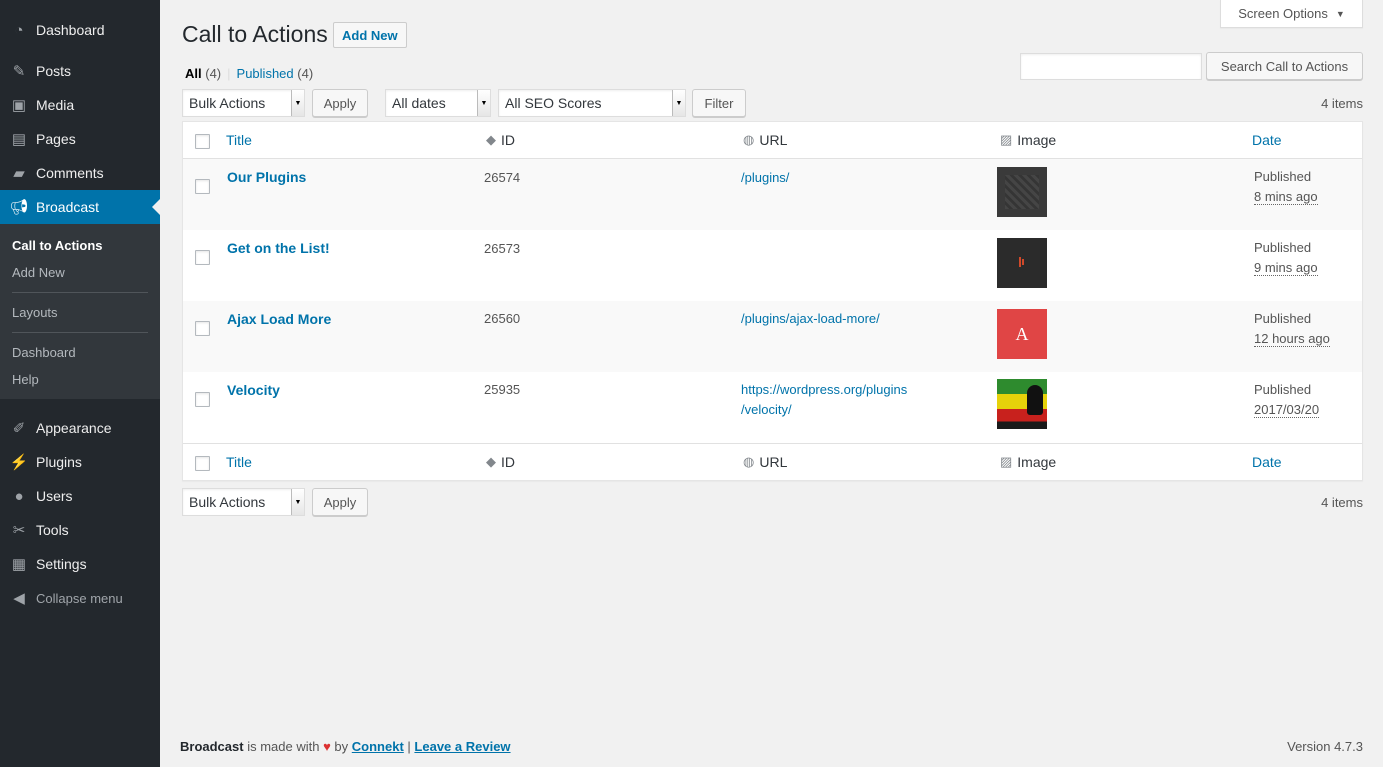 The width and height of the screenshot is (1383, 767). What do you see at coordinates (19, 30) in the screenshot?
I see `dashboard-icon: ◔` at bounding box center [19, 30].